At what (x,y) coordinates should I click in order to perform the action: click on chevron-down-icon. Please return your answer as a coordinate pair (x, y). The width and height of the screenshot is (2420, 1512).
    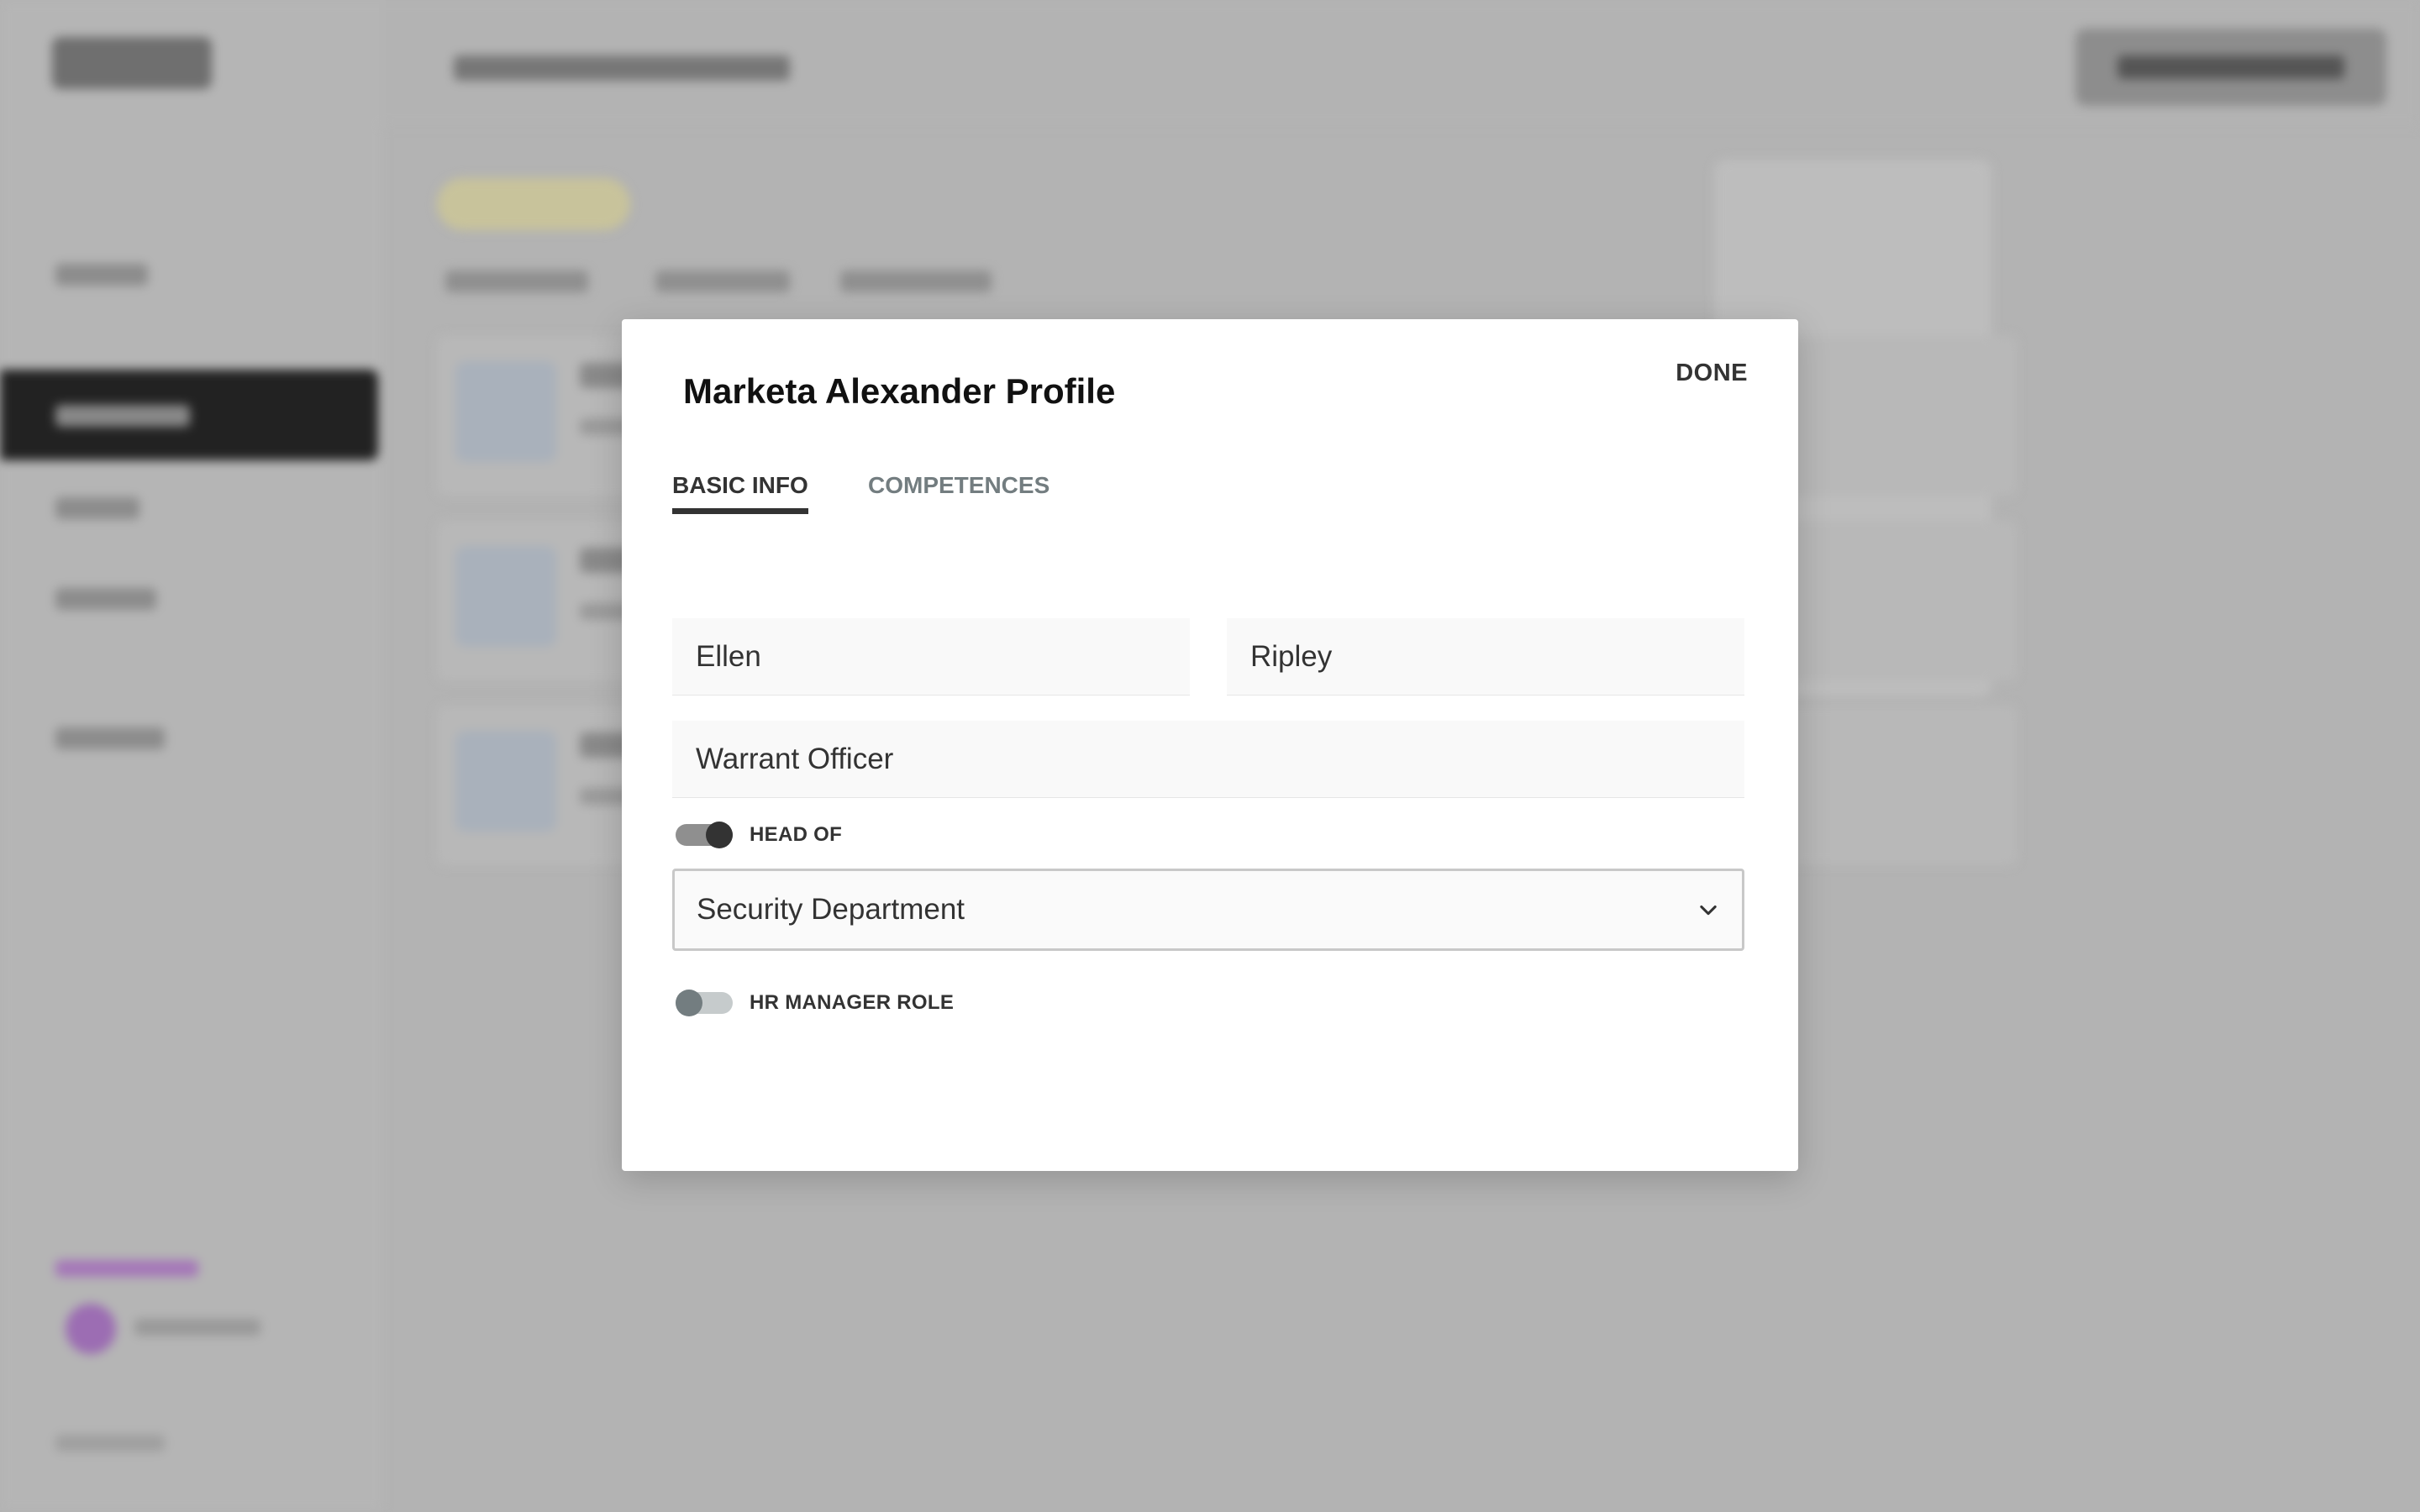
    Looking at the image, I should click on (1709, 910).